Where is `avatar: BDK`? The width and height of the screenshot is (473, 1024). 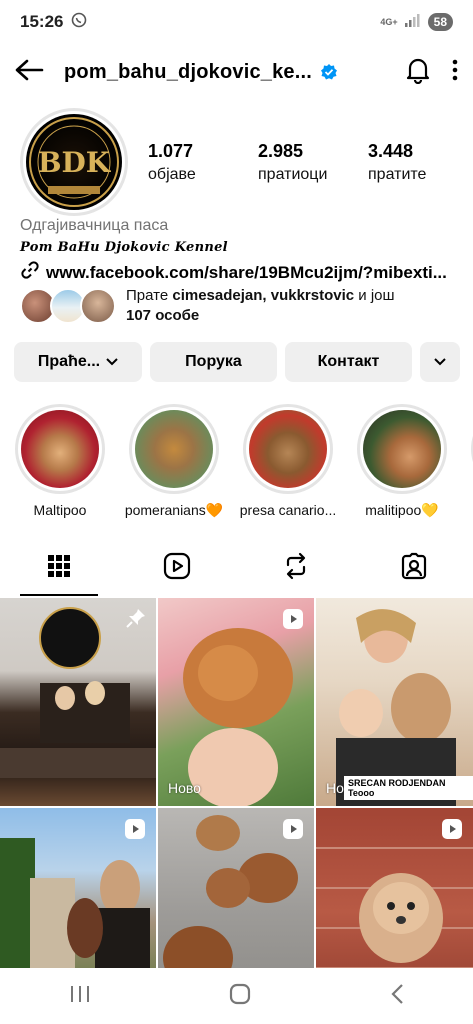 avatar: BDK is located at coordinates (74, 162).